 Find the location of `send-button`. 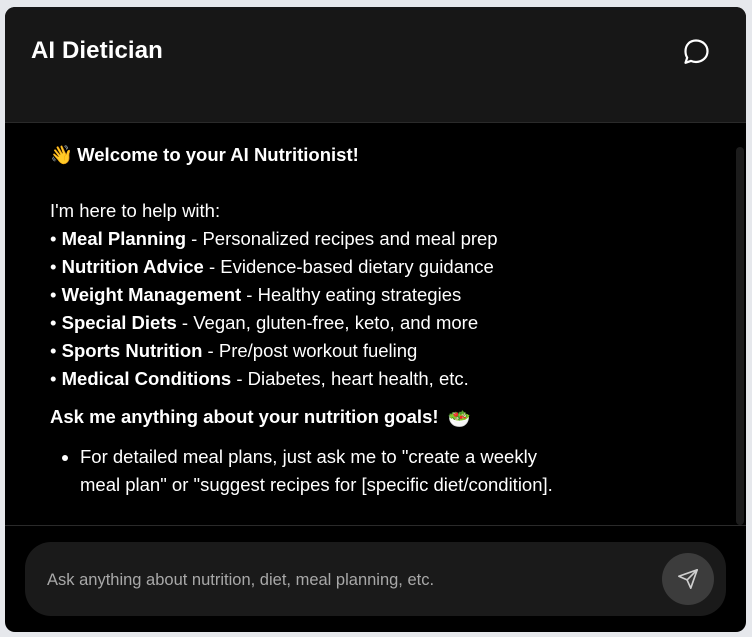

send-button is located at coordinates (688, 579).